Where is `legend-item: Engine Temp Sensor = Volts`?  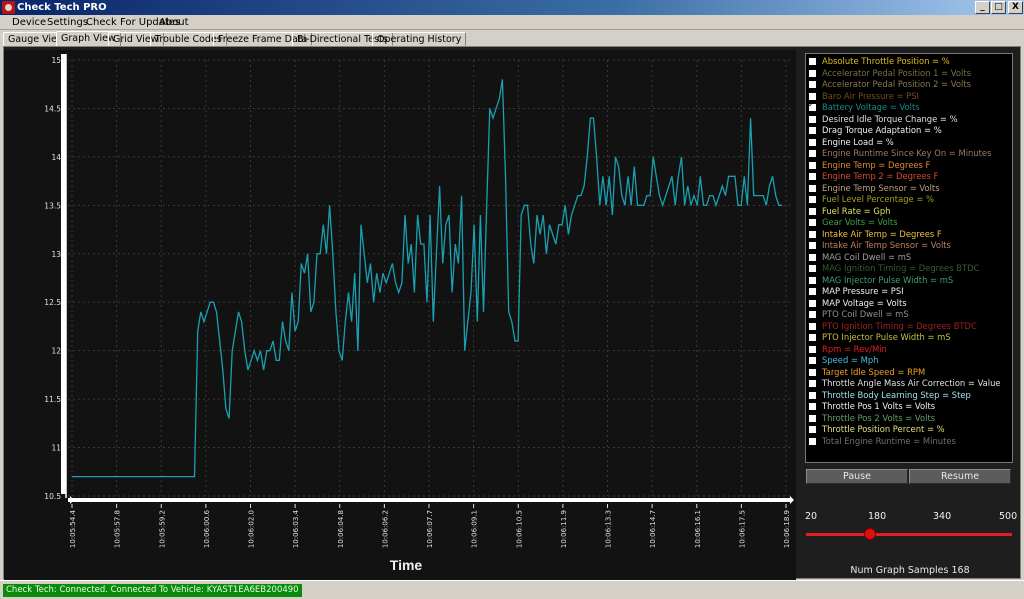 legend-item: Engine Temp Sensor = Volts is located at coordinates (874, 189).